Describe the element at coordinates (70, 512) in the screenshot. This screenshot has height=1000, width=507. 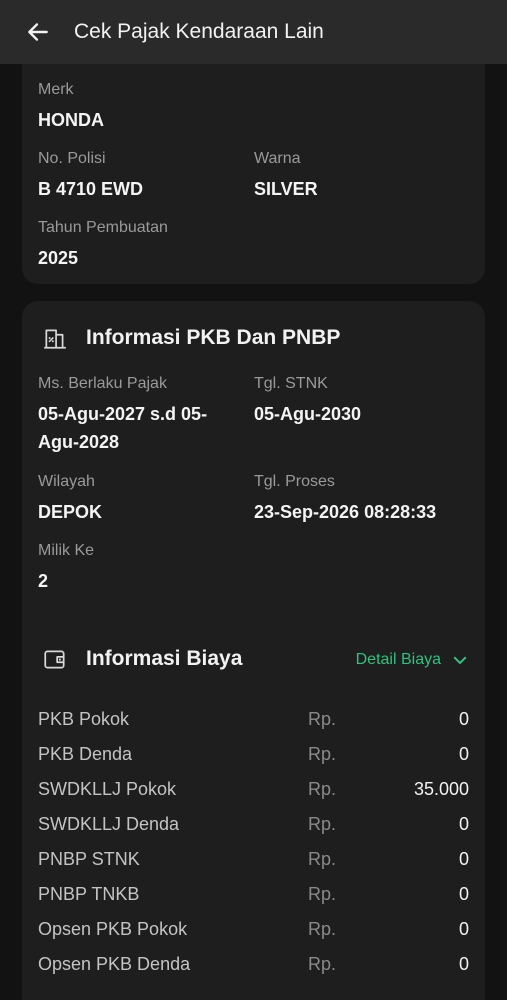
I see `wilayah-value: DEPOK` at that location.